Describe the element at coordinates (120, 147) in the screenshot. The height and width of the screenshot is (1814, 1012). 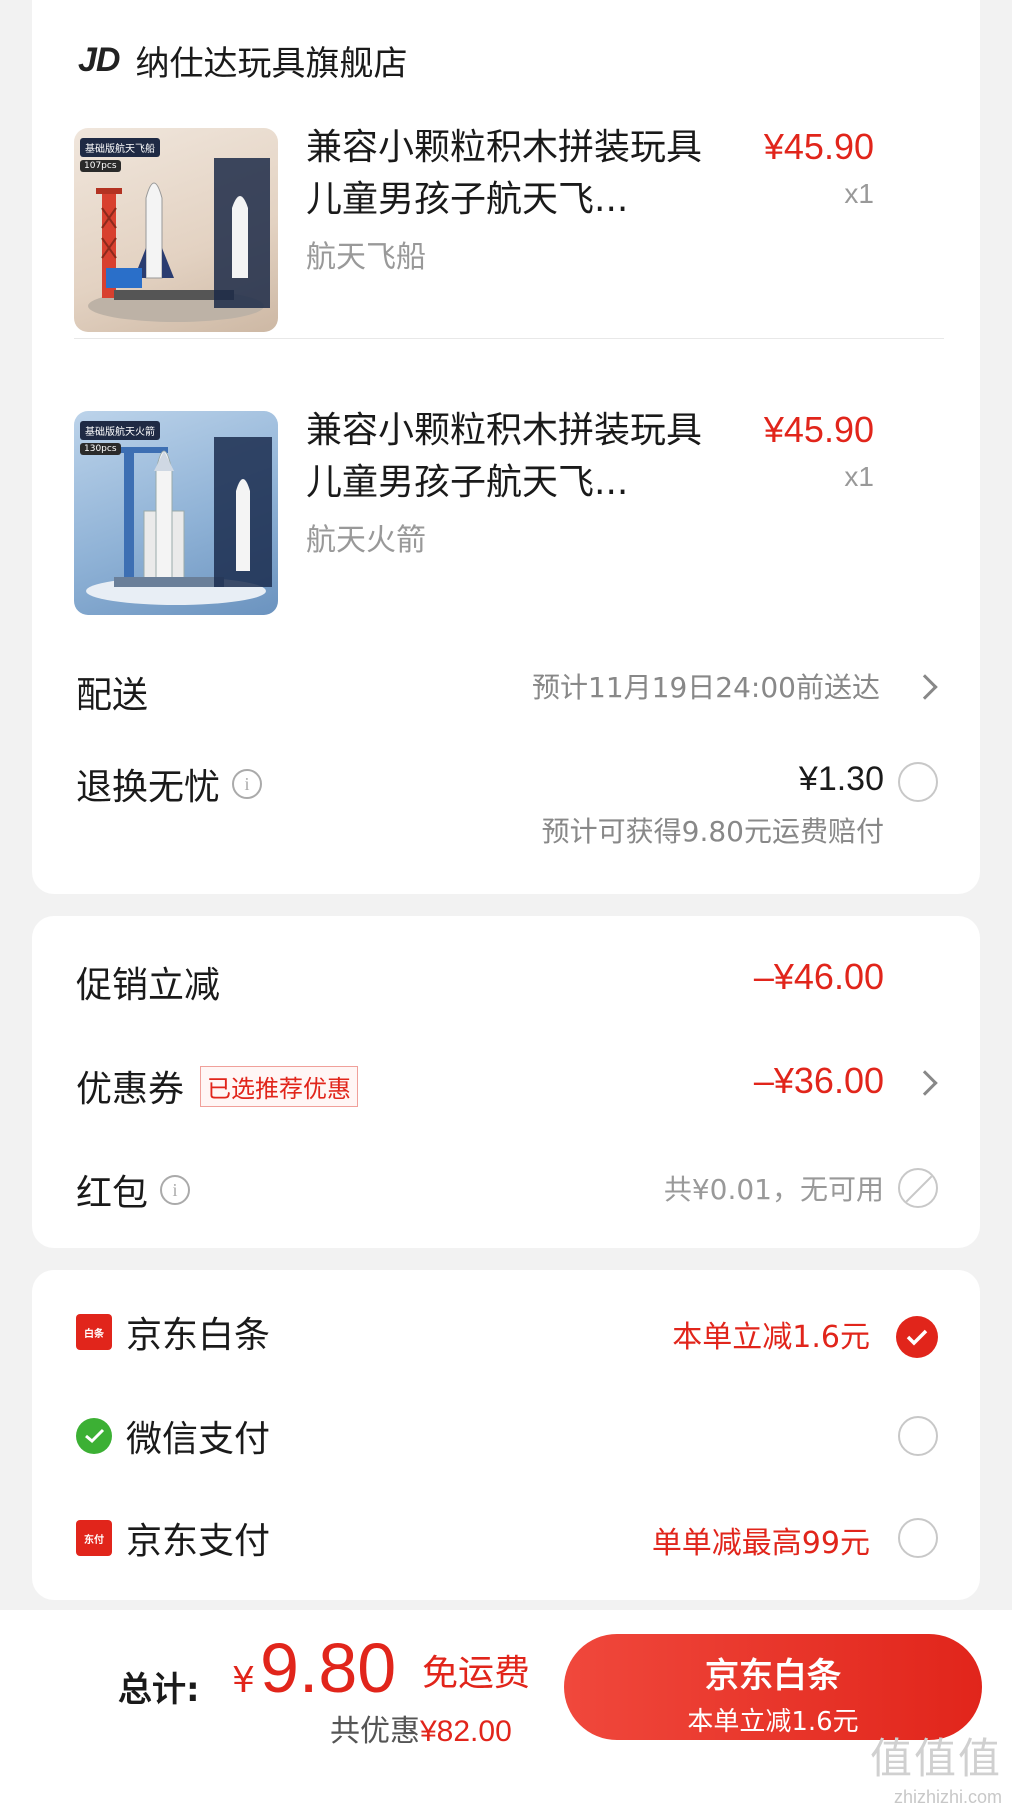
I see `thumbnail-edition-tag: 基础版航天飞船` at that location.